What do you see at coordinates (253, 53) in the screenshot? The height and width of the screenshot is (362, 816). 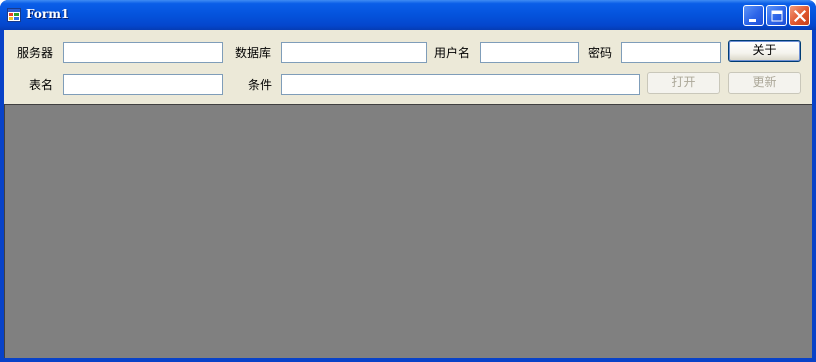 I see `database-label: 数据库` at bounding box center [253, 53].